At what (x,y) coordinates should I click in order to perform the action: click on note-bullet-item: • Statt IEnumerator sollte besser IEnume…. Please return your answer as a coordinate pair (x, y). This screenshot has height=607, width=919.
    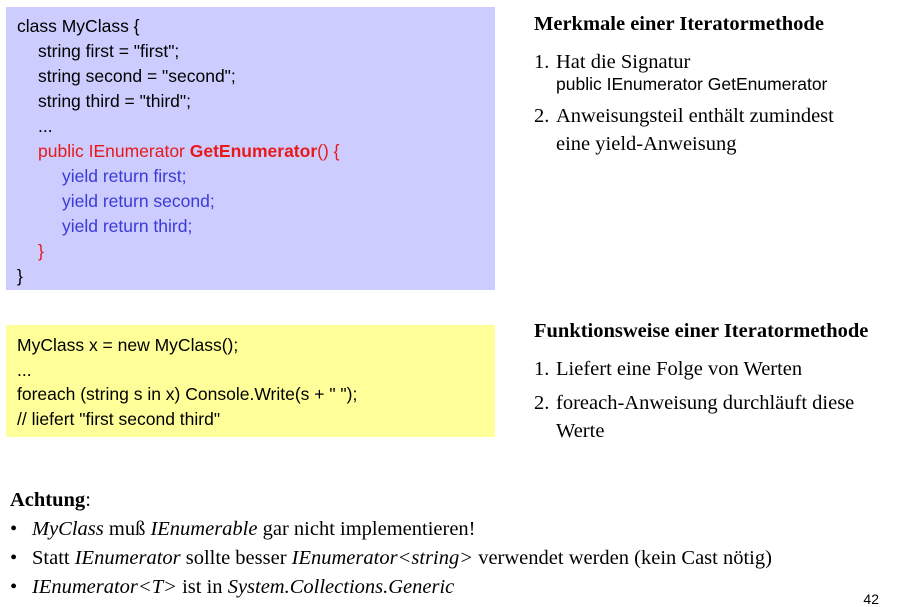
    Looking at the image, I should click on (462, 558).